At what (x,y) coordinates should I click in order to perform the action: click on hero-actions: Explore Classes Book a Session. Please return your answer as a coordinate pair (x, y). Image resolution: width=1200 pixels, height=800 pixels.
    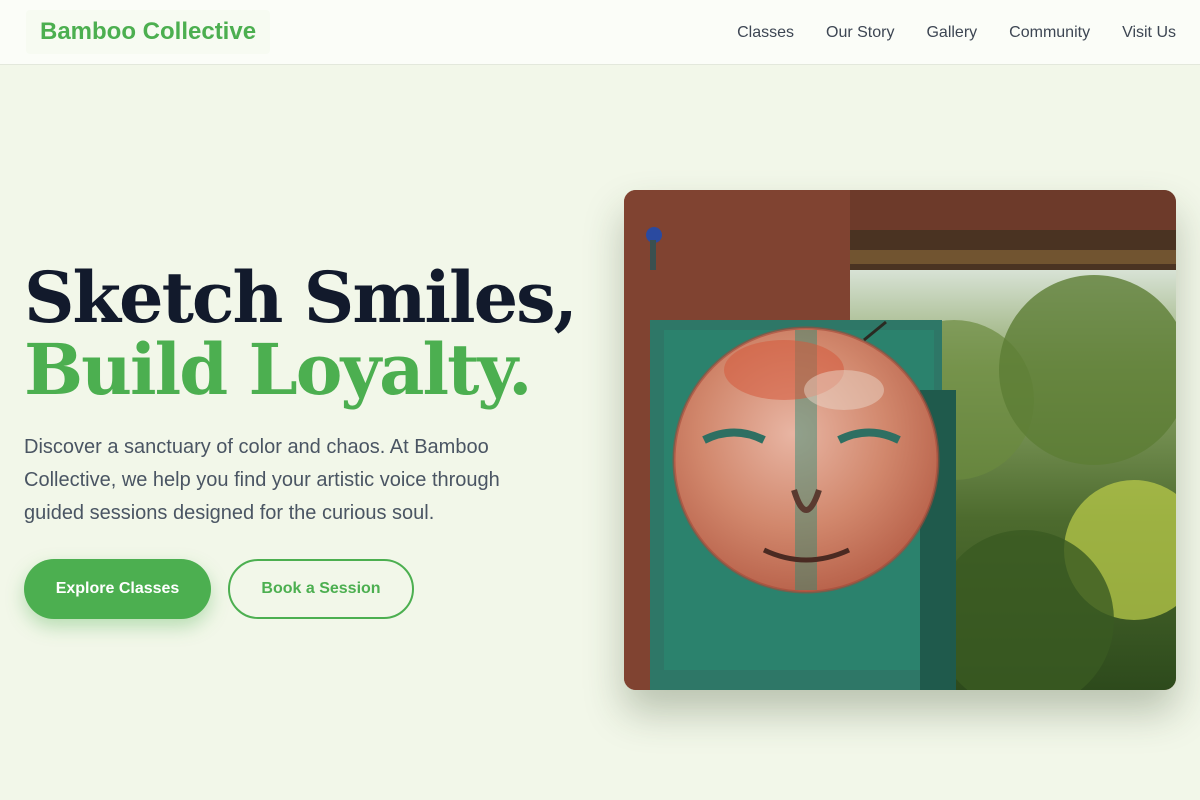
    Looking at the image, I should click on (219, 589).